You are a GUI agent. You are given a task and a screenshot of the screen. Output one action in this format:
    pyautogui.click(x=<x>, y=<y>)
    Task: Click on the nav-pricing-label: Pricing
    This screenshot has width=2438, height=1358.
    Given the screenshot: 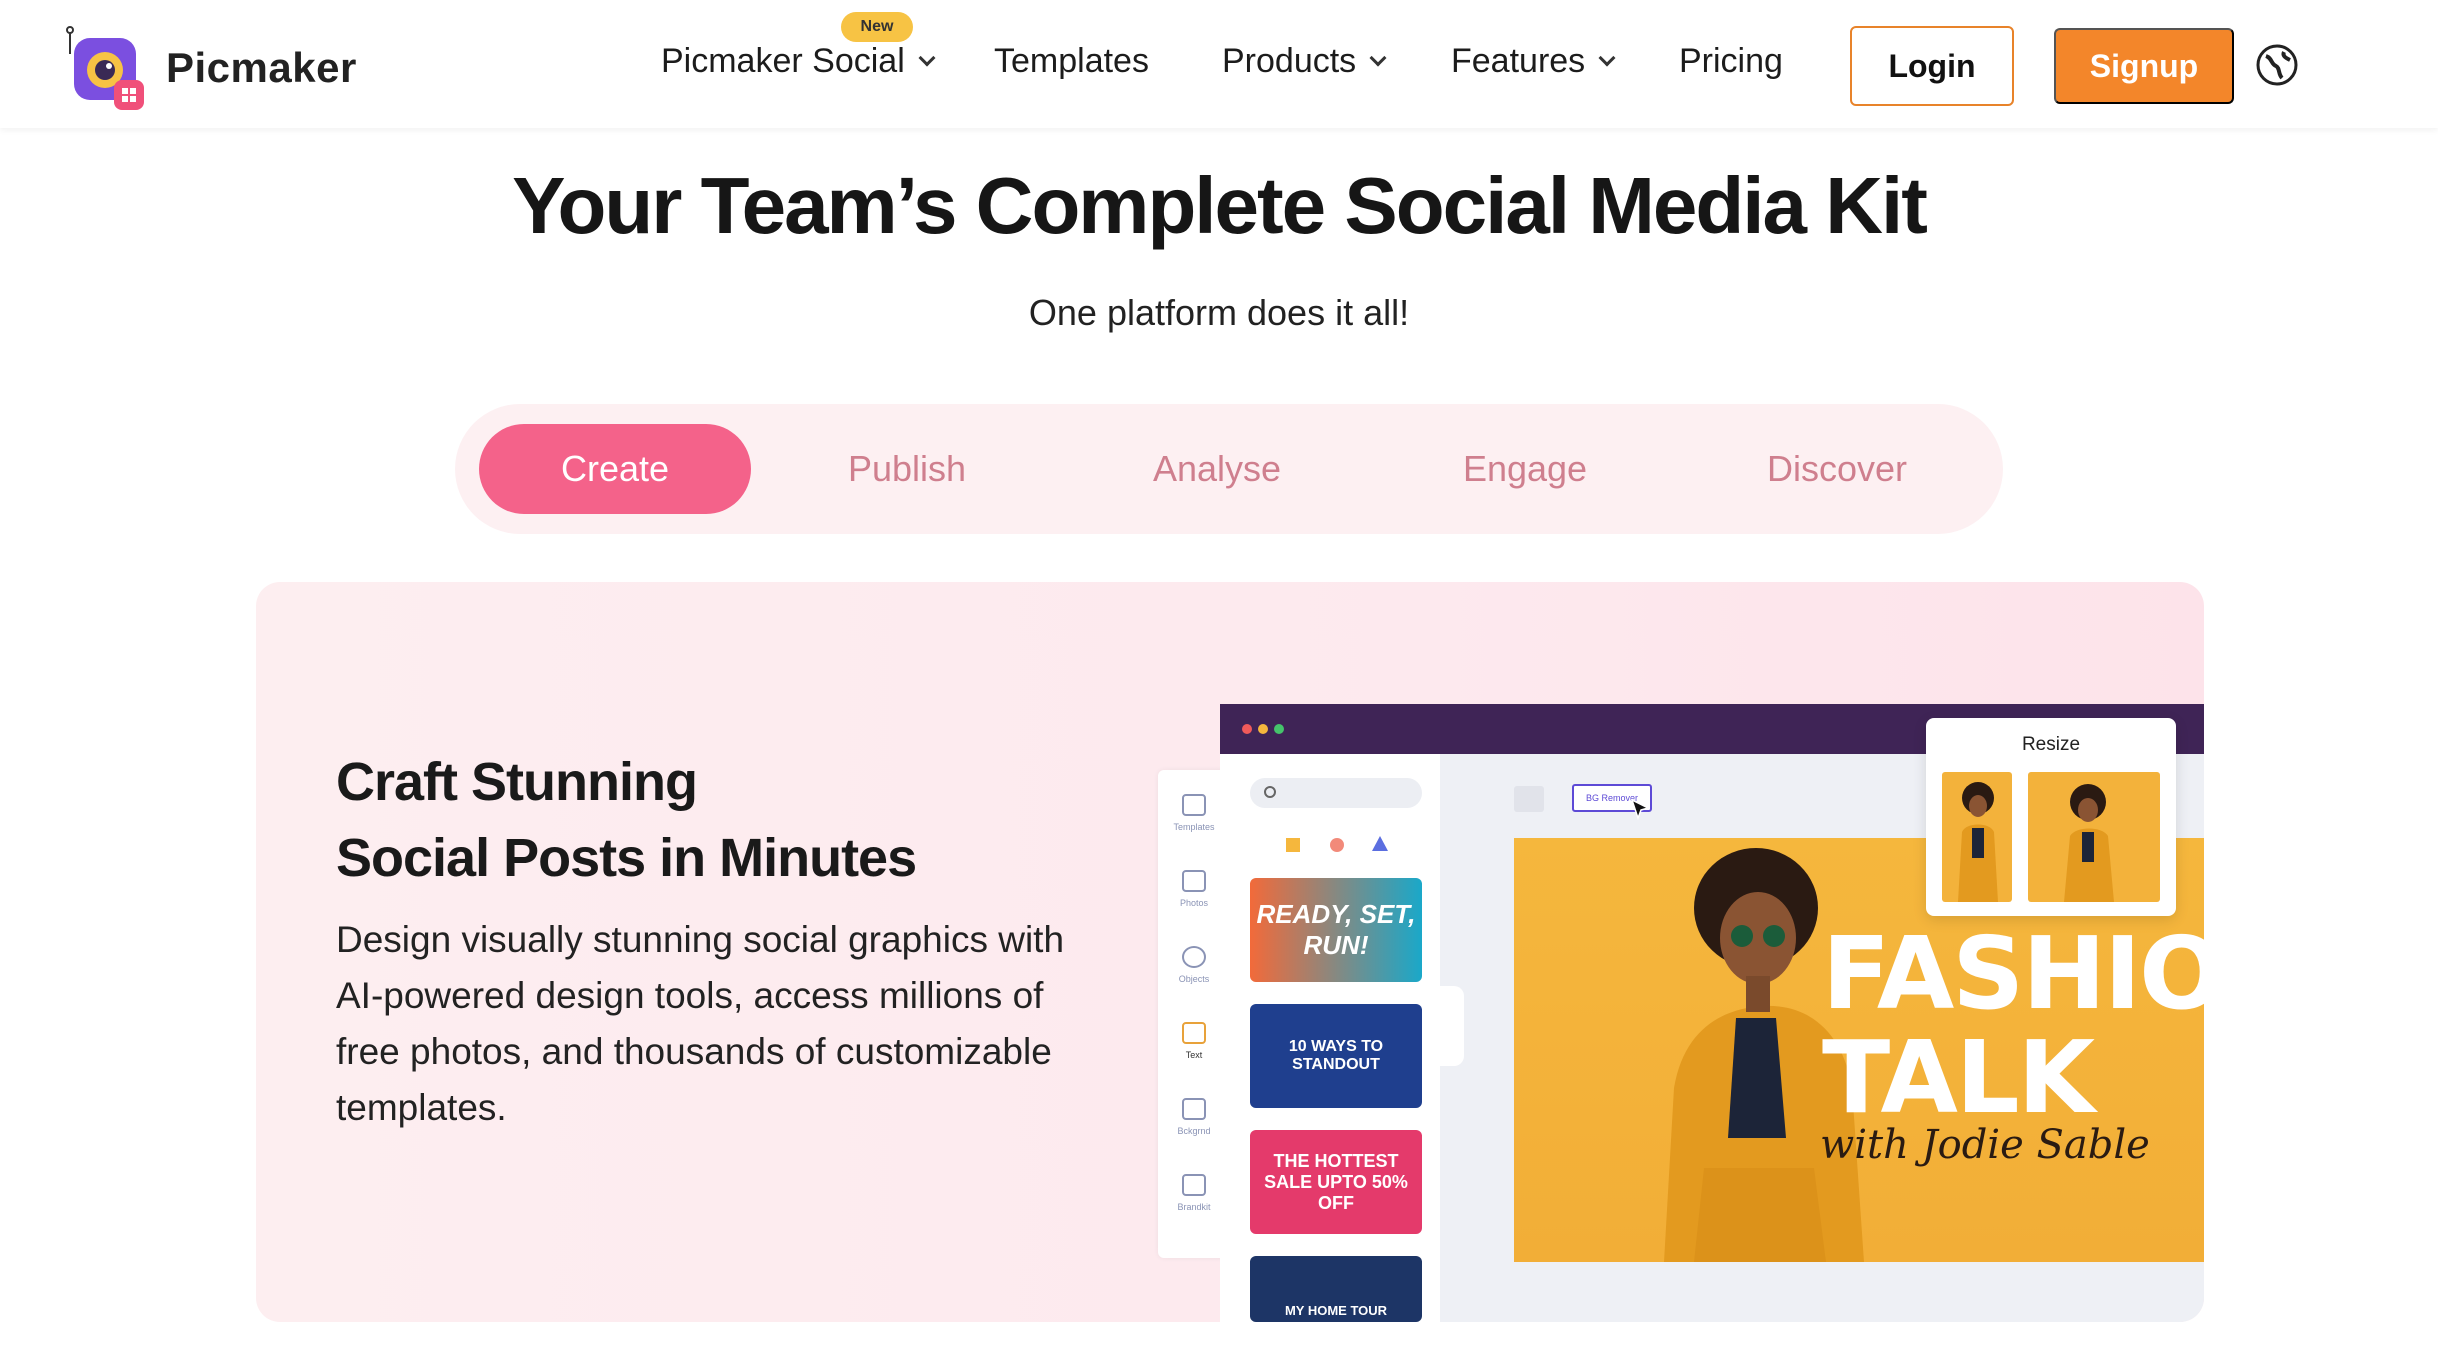 What is the action you would take?
    pyautogui.click(x=1731, y=61)
    